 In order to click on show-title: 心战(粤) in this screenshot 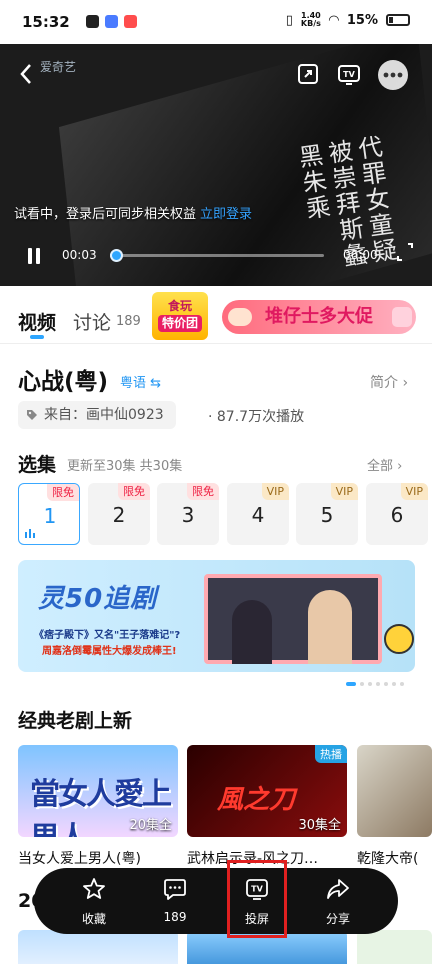, I will do `click(63, 382)`.